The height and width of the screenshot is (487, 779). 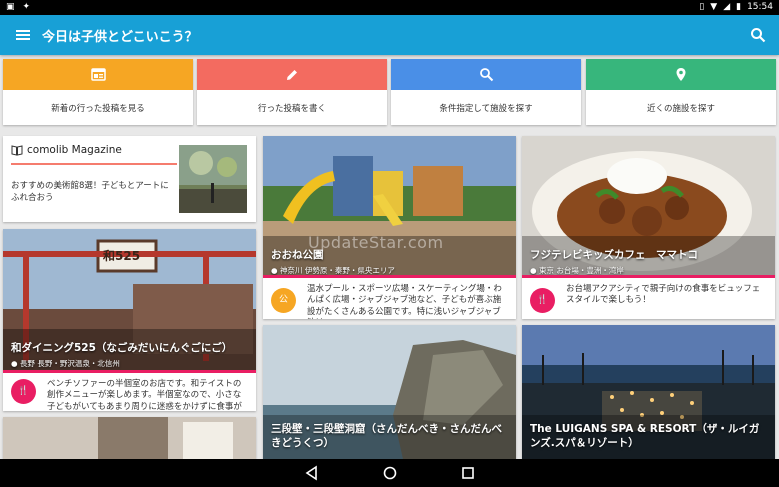 I want to click on magazine-article-title: おすすめの美術館8選！子どもとアートにふれ合おう, so click(x=90, y=192).